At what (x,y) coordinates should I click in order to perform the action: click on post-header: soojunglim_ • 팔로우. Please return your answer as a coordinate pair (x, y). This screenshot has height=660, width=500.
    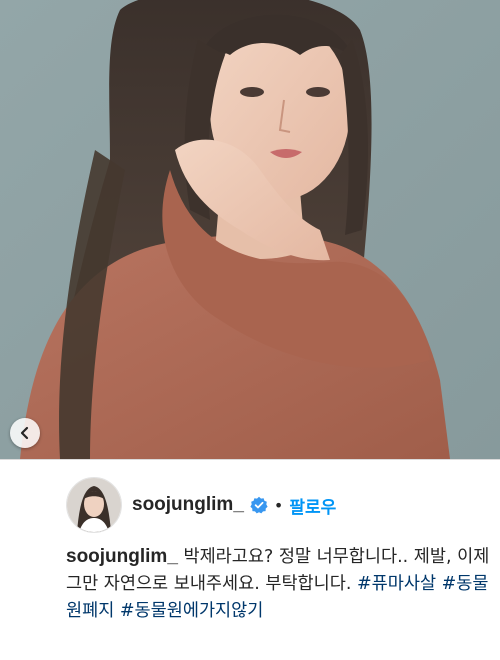
    Looking at the image, I should click on (276, 505).